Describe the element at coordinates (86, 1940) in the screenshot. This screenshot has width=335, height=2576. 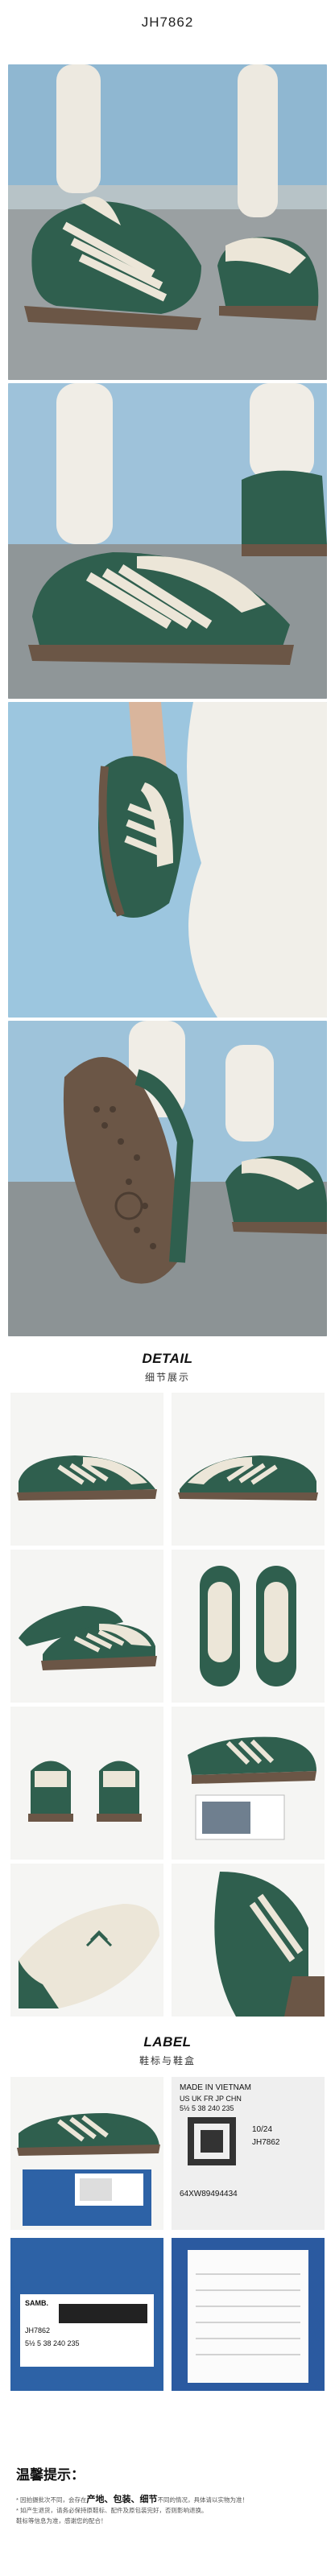
I see `detail-photo-tongue` at that location.